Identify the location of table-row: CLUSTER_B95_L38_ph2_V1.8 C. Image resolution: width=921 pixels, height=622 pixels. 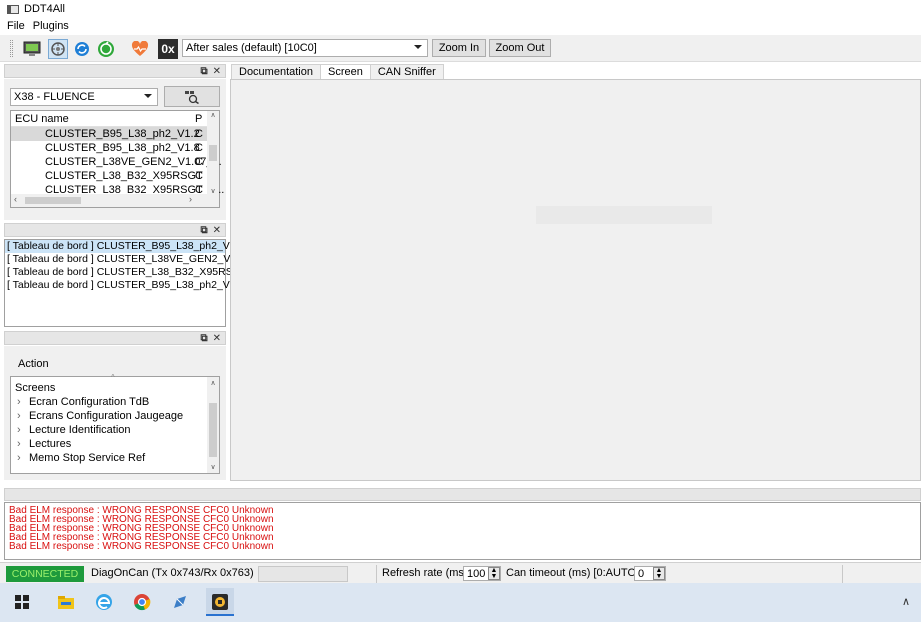
(115, 148).